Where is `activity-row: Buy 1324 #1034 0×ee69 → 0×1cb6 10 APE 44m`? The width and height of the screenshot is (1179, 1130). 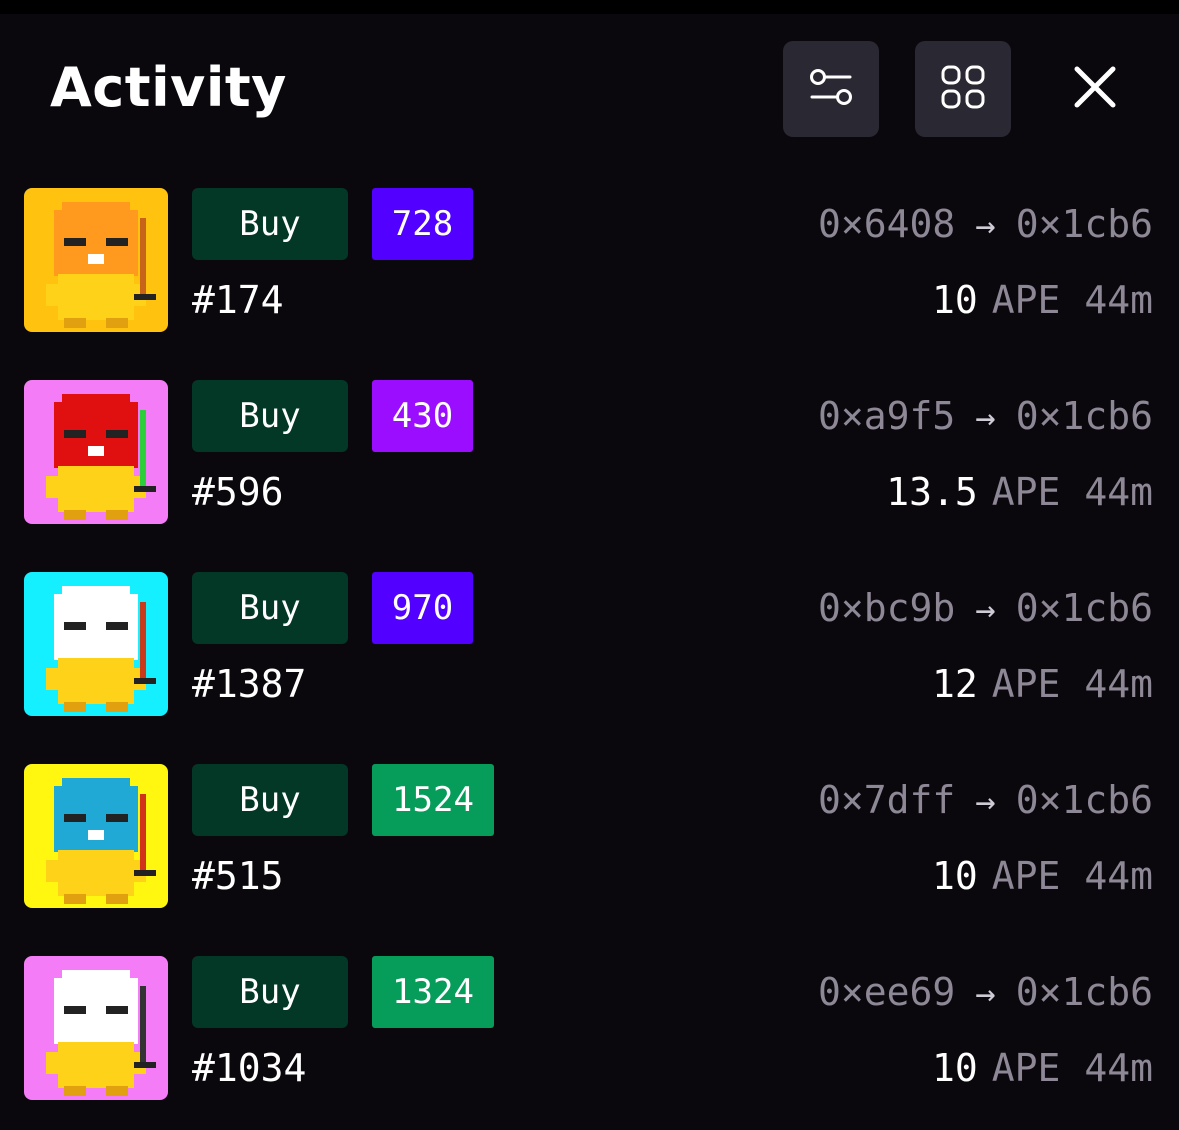
activity-row: Buy 1324 #1034 0×ee69 → 0×1cb6 10 APE 44m is located at coordinates (589, 1028).